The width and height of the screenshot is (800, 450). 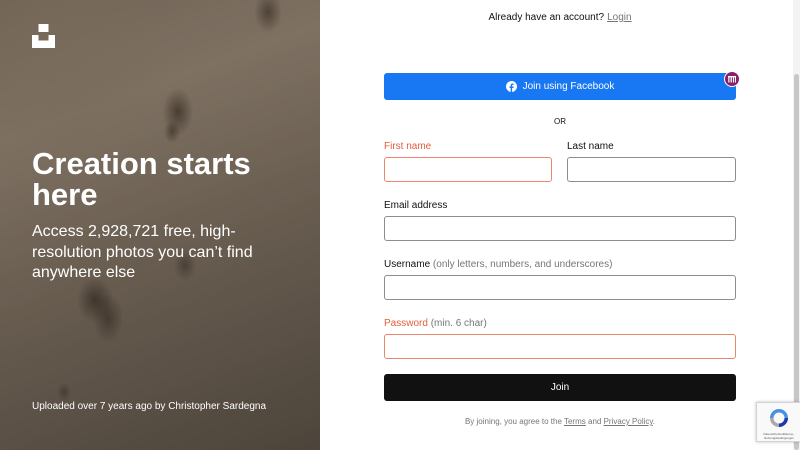 I want to click on email-field, so click(x=560, y=228).